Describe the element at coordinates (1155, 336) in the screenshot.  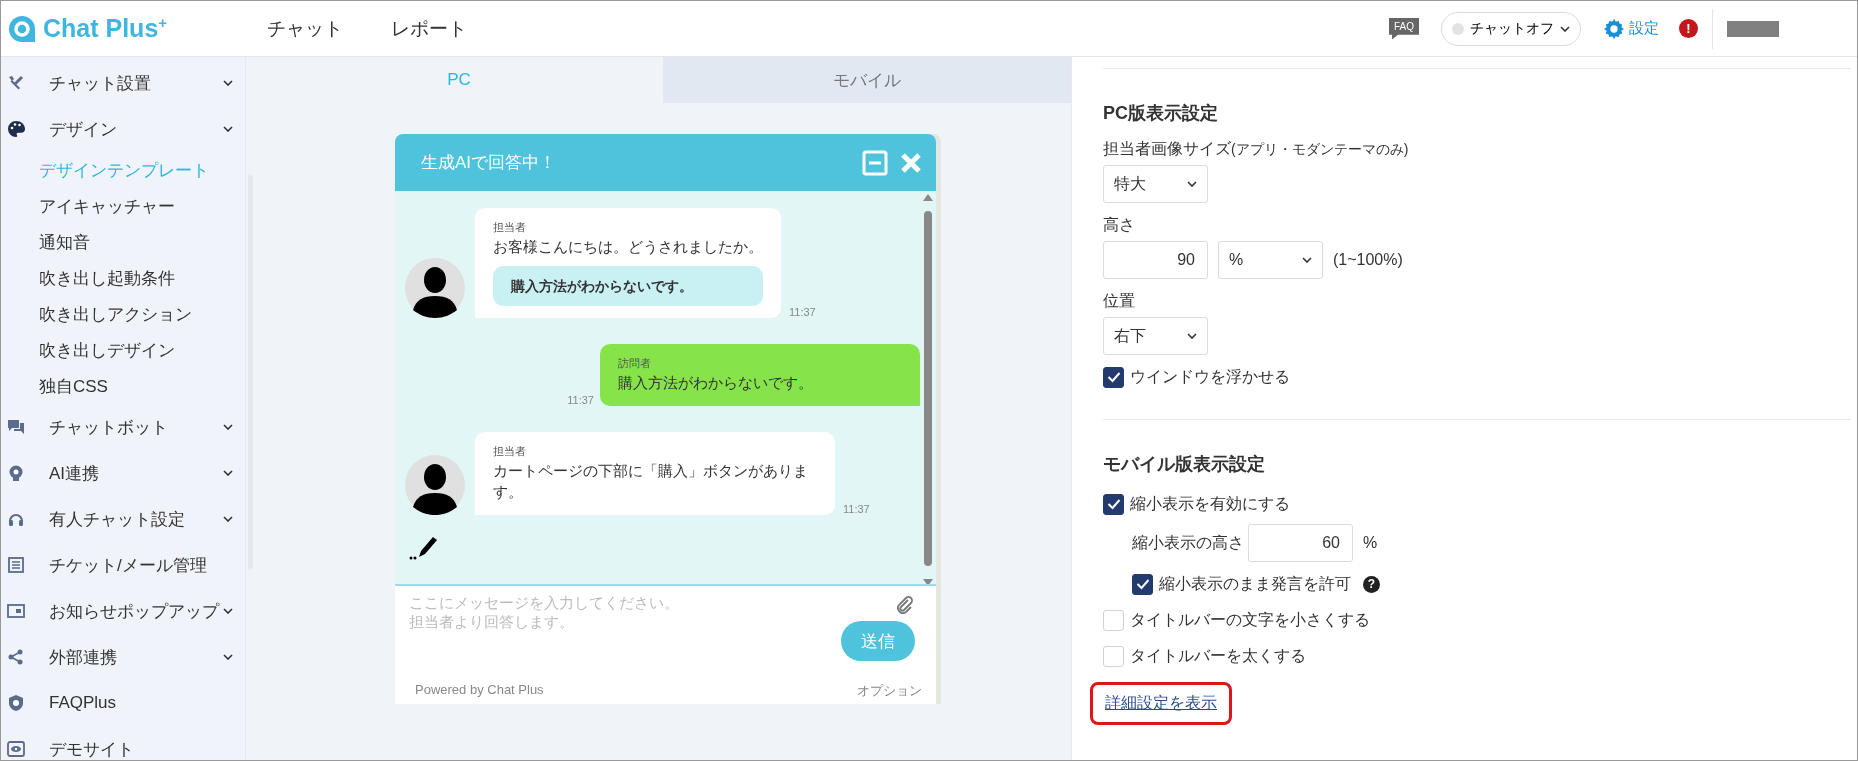
I see `position-select: 右下` at that location.